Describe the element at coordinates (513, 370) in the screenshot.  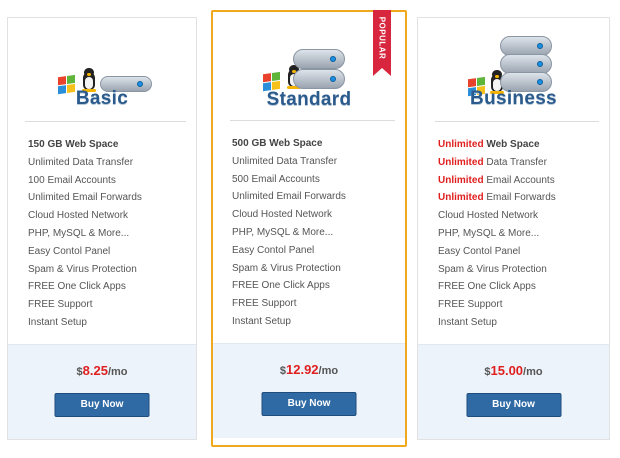
I see `price: $15.00/mo` at that location.